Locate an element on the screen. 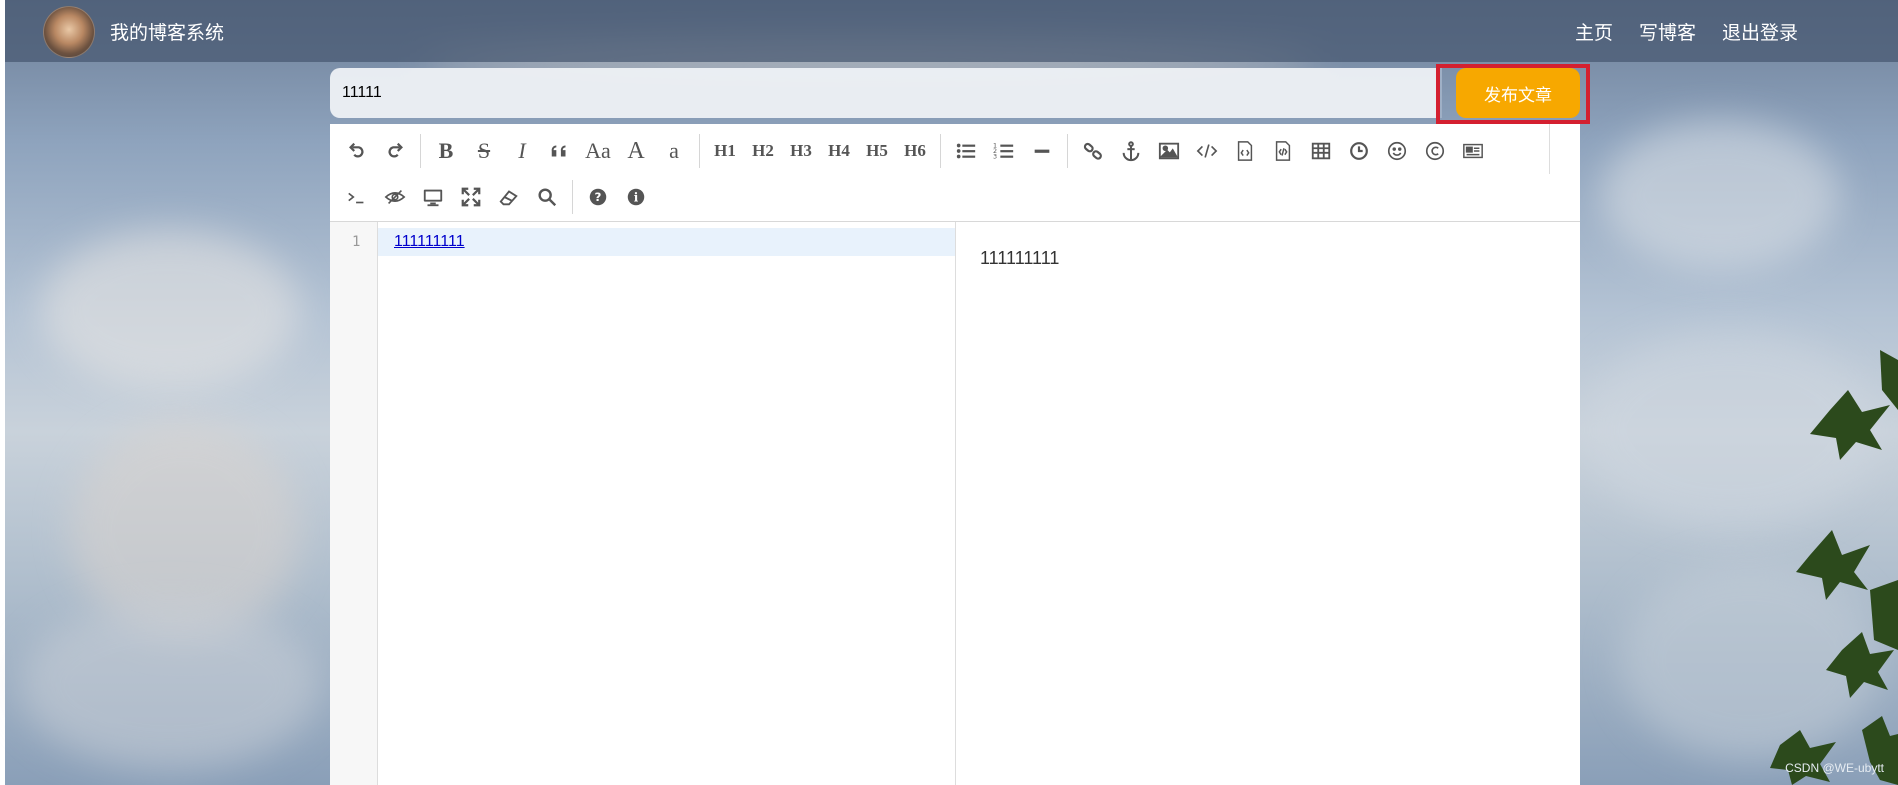 This screenshot has width=1898, height=785. link-icon is located at coordinates (1093, 151).